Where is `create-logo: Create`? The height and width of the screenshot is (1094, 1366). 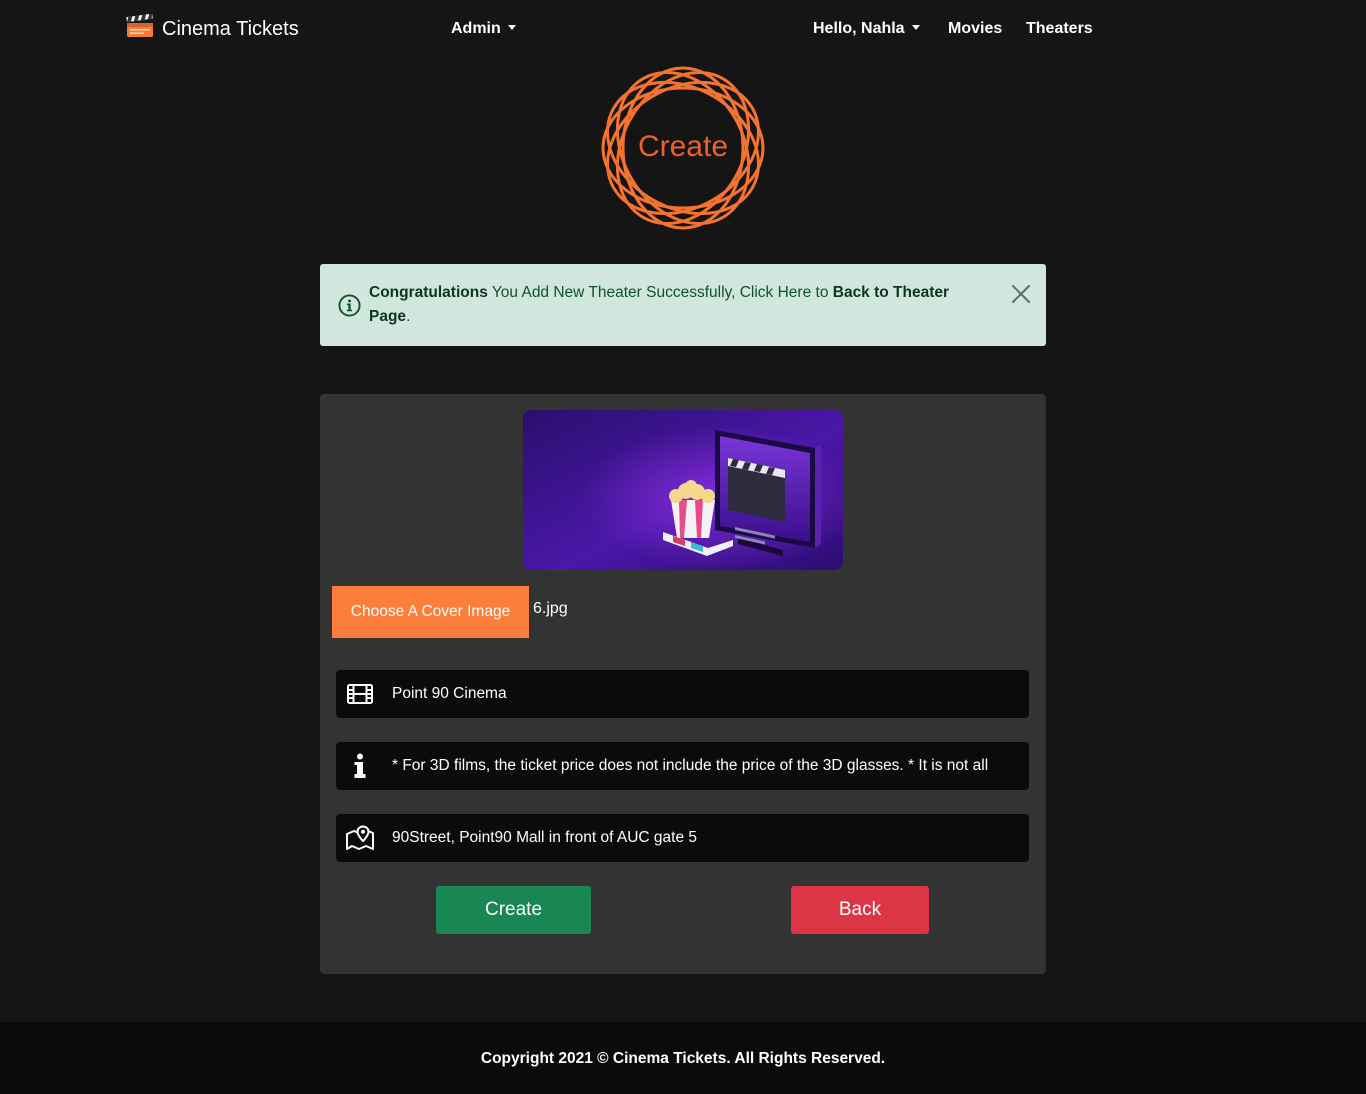
create-logo: Create is located at coordinates (683, 148).